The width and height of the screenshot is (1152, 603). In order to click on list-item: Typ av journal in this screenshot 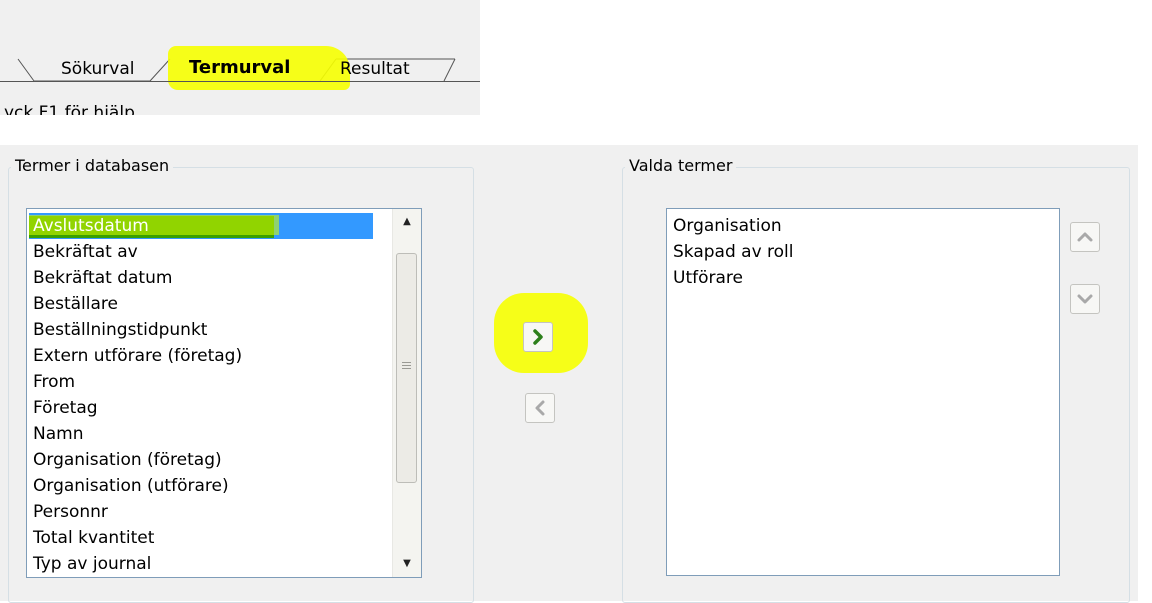, I will do `click(203, 564)`.